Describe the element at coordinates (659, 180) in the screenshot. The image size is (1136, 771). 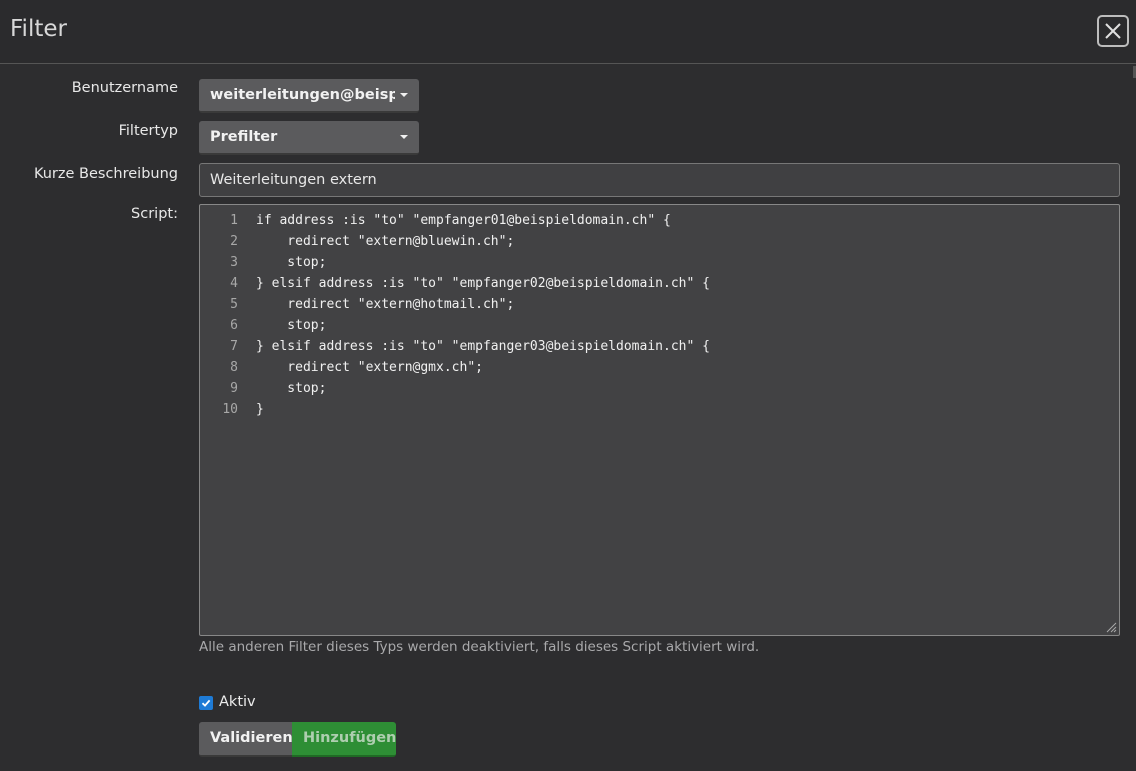
I see `description-input` at that location.